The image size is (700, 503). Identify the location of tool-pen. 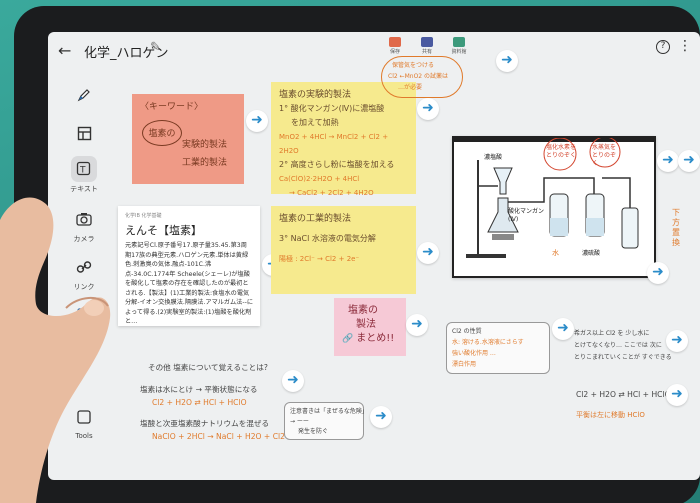
(84, 95).